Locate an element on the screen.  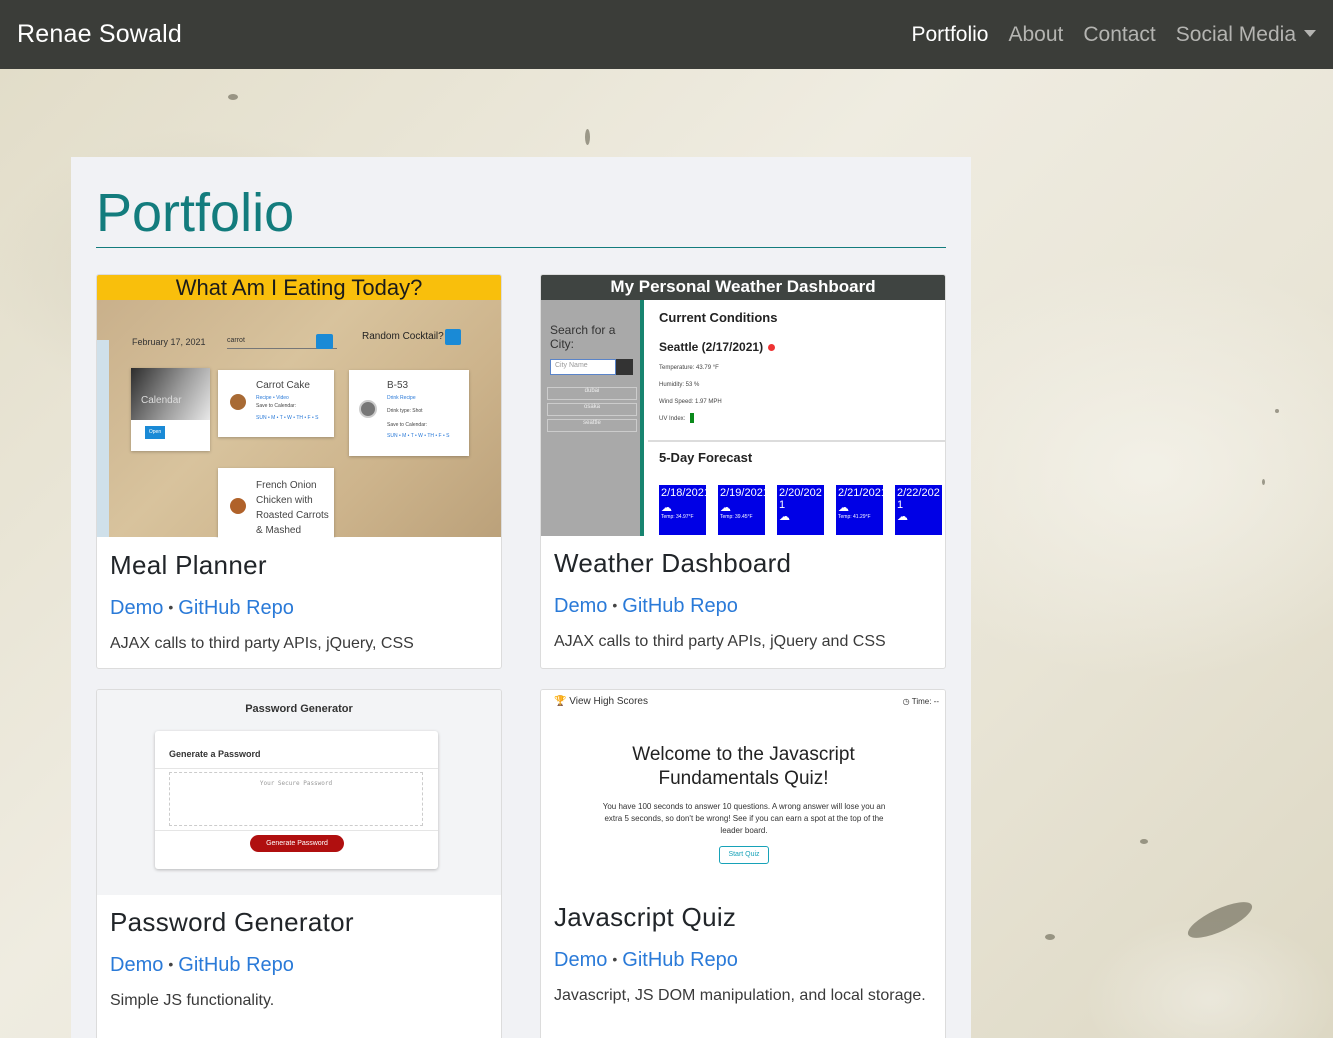
preview-drink-days: SUN • M • T • W • TH • F • S is located at coordinates (418, 436).